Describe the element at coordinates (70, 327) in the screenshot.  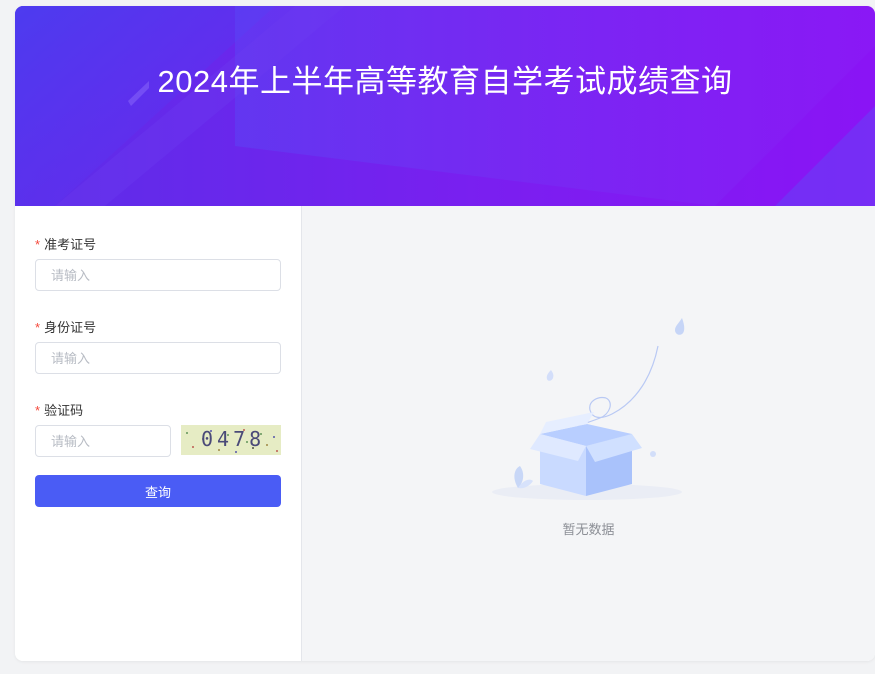
I see `id-card-label-text: 身份证号` at that location.